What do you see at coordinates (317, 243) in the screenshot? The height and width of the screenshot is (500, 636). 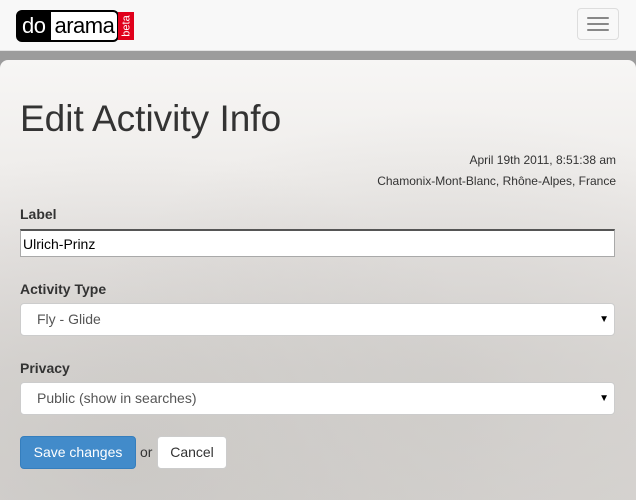 I see `label-input` at bounding box center [317, 243].